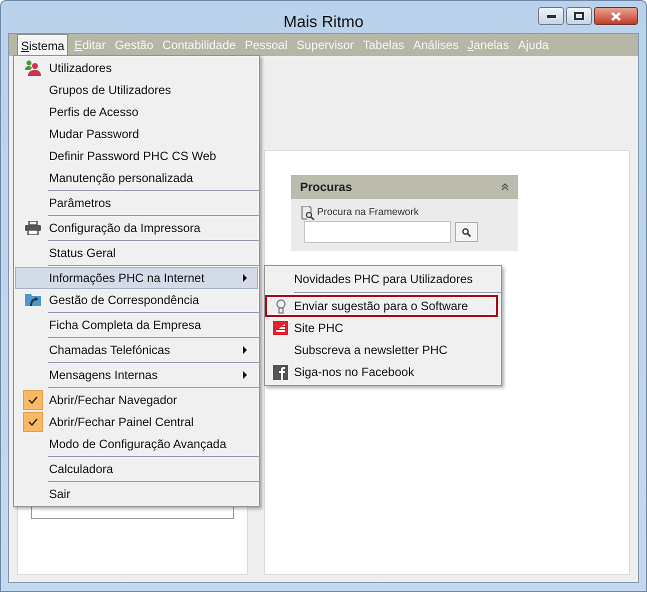 The height and width of the screenshot is (592, 647). Describe the element at coordinates (136, 422) in the screenshot. I see `menu-item: Abrir/Fechar Painel Central` at that location.